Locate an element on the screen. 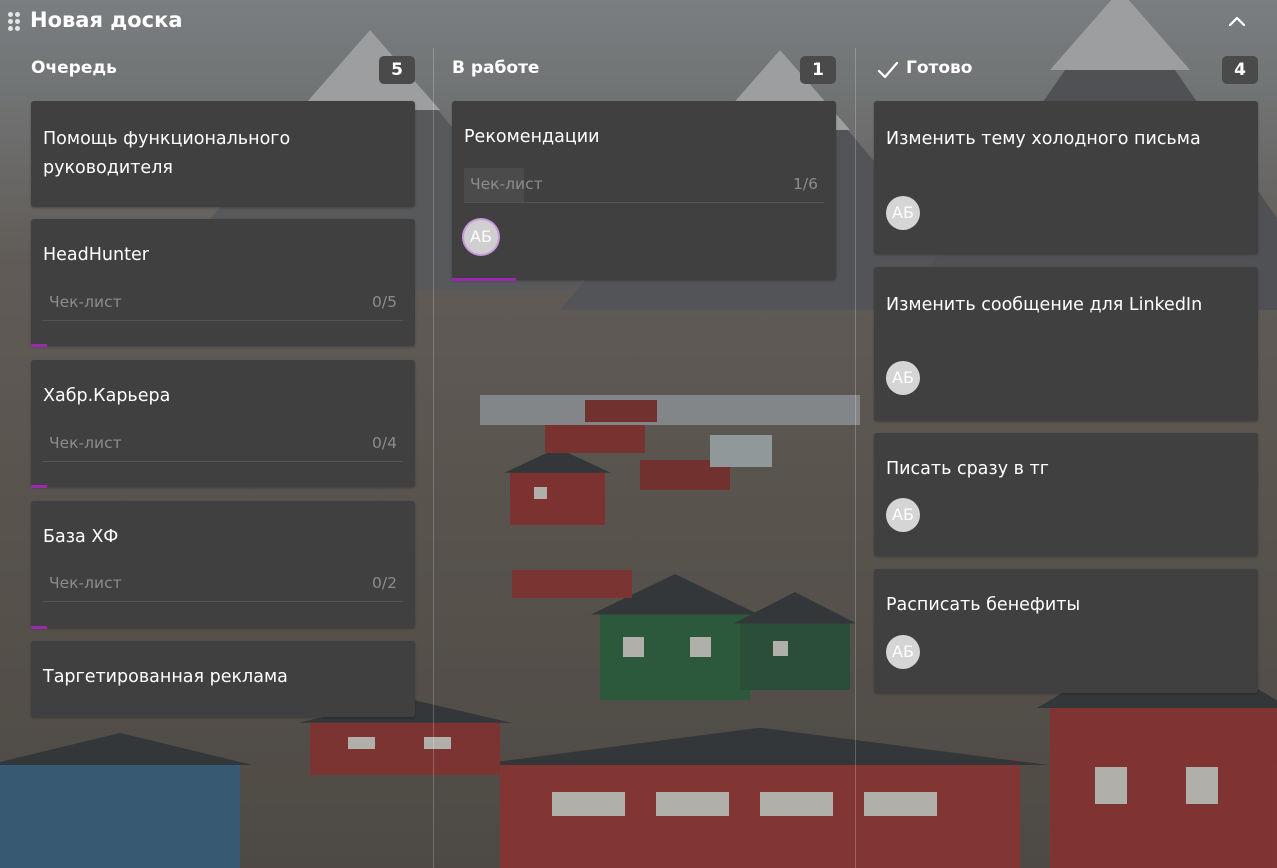 The height and width of the screenshot is (868, 1277). card-count-badge: 1 is located at coordinates (818, 70).